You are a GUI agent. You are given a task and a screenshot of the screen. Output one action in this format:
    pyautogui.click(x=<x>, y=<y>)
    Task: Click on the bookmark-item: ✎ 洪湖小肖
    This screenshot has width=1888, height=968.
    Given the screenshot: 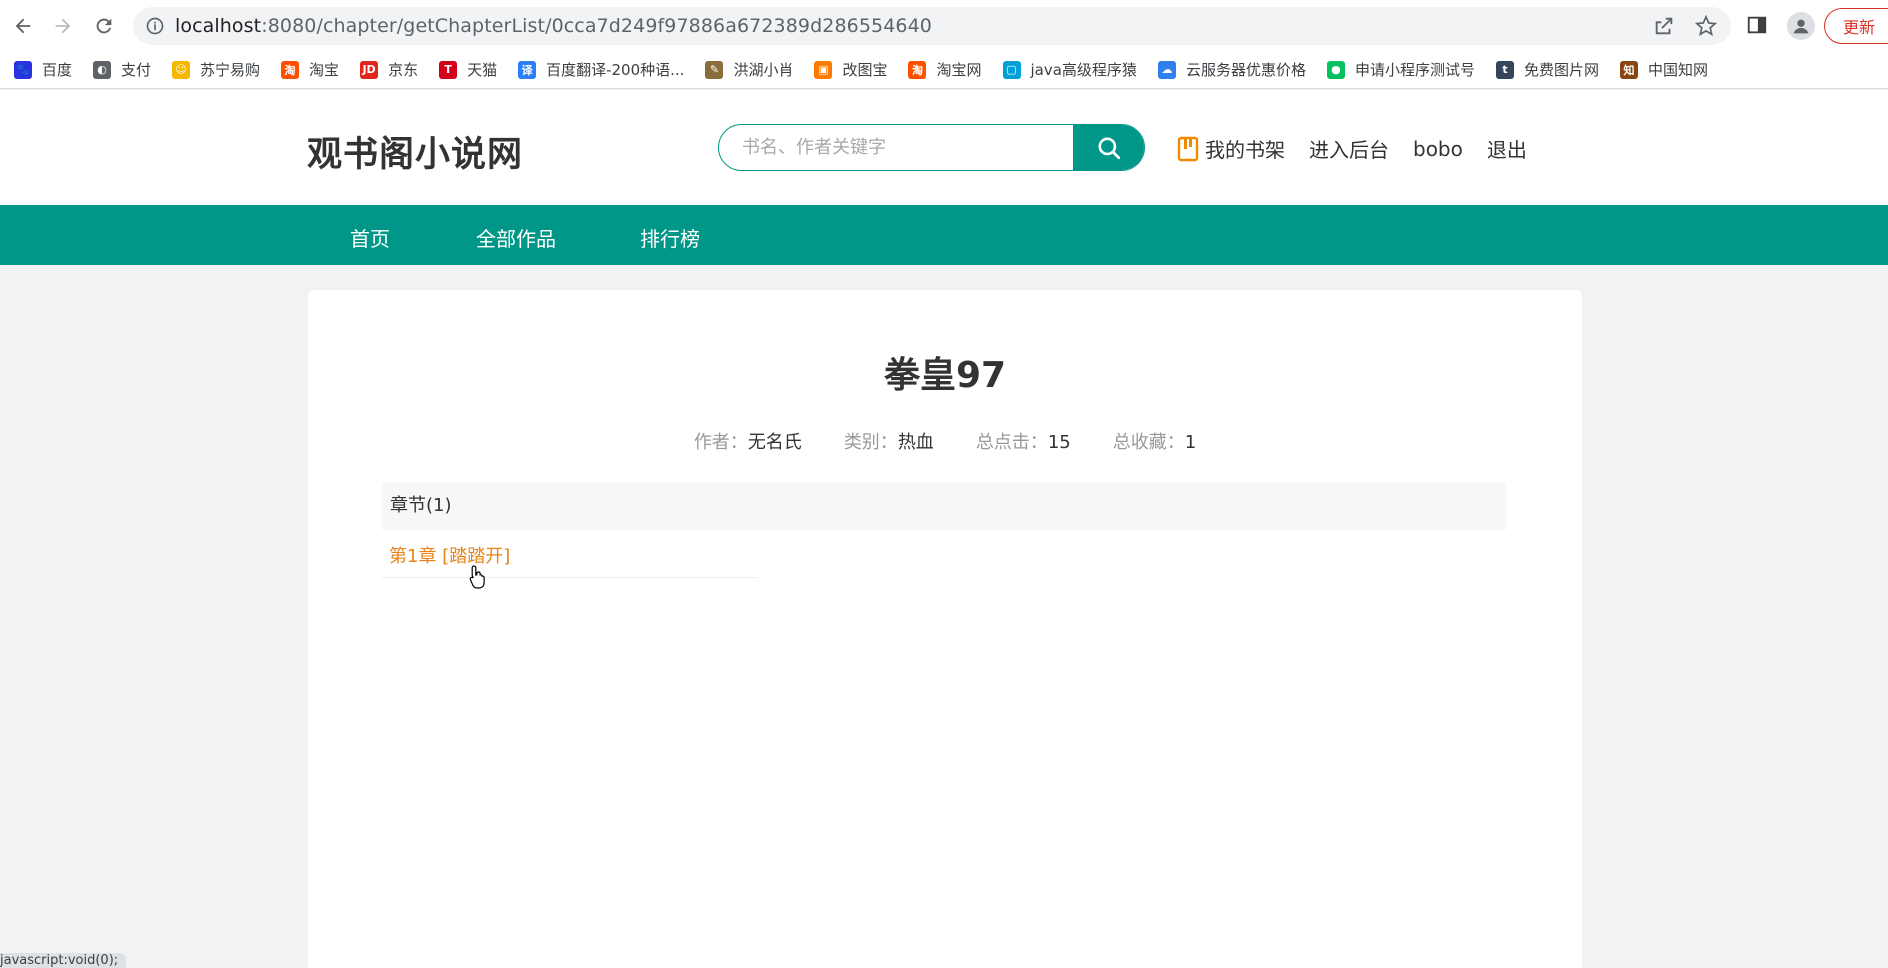 What is the action you would take?
    pyautogui.click(x=749, y=69)
    